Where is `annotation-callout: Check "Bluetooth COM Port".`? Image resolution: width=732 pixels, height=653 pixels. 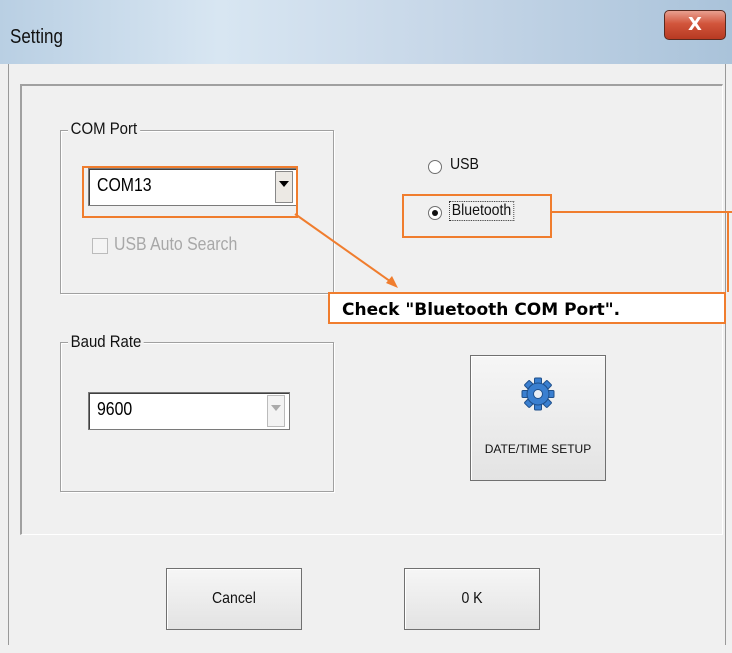
annotation-callout: Check "Bluetooth COM Port". is located at coordinates (527, 308).